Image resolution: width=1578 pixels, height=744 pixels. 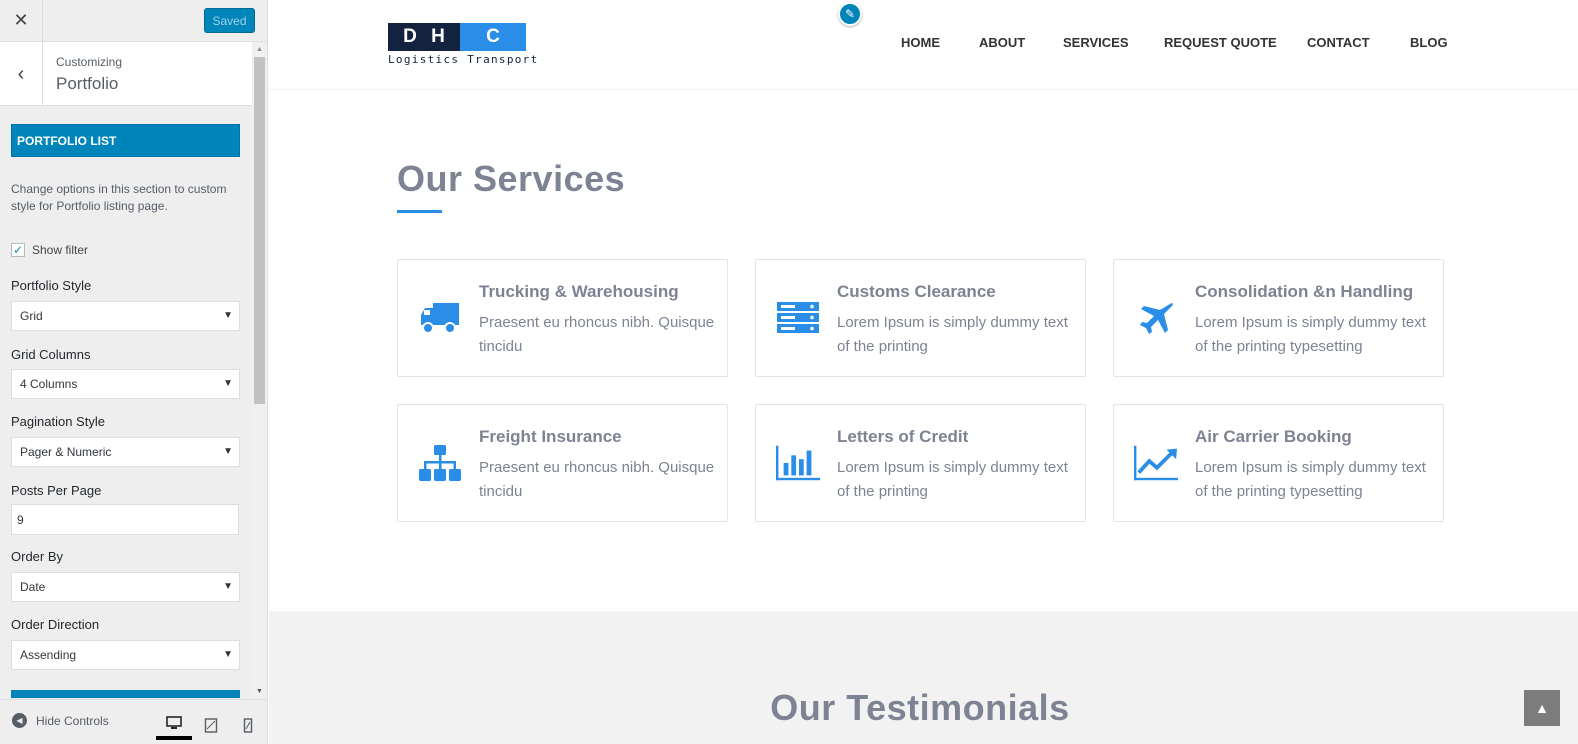 What do you see at coordinates (463, 59) in the screenshot?
I see `logo-tagline: Logistics Transport` at bounding box center [463, 59].